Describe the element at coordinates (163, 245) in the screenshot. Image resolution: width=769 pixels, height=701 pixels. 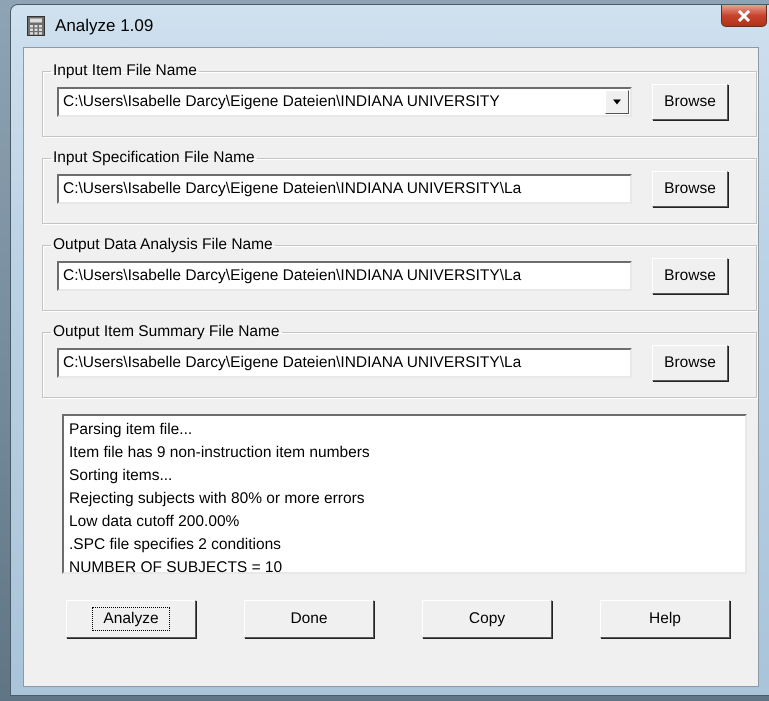
I see `group-label: Output Data Analysis File Name` at that location.